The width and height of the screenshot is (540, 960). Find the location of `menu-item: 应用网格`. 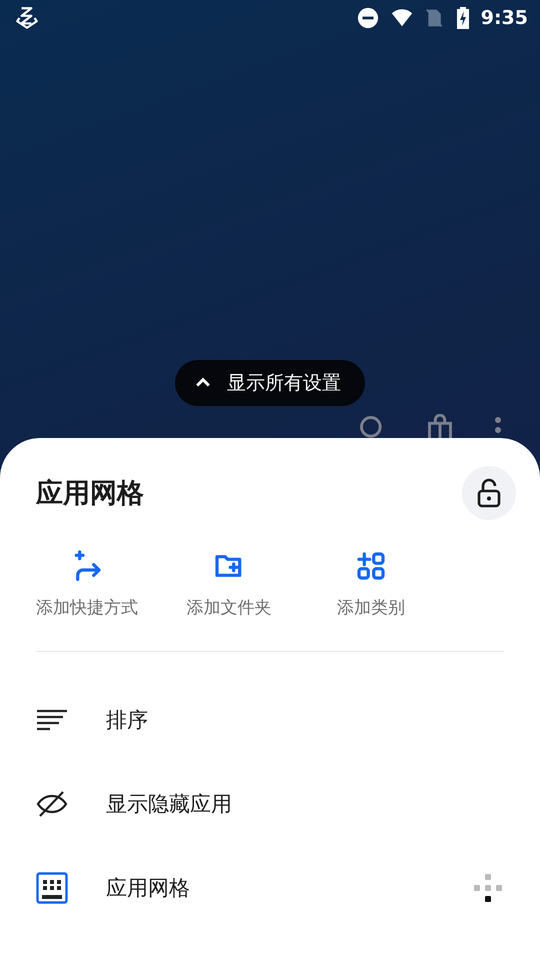

menu-item: 应用网格 is located at coordinates (270, 888).